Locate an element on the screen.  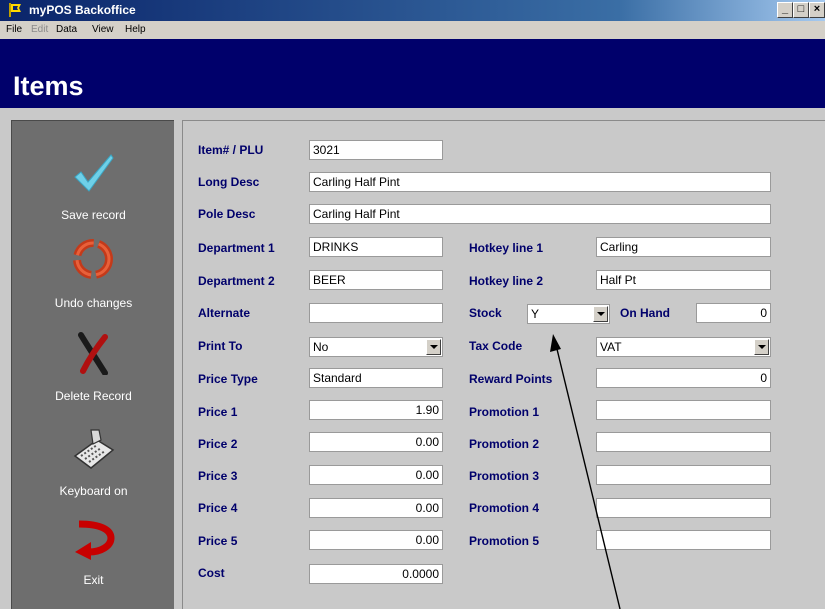
promotion3-field is located at coordinates (683, 475).